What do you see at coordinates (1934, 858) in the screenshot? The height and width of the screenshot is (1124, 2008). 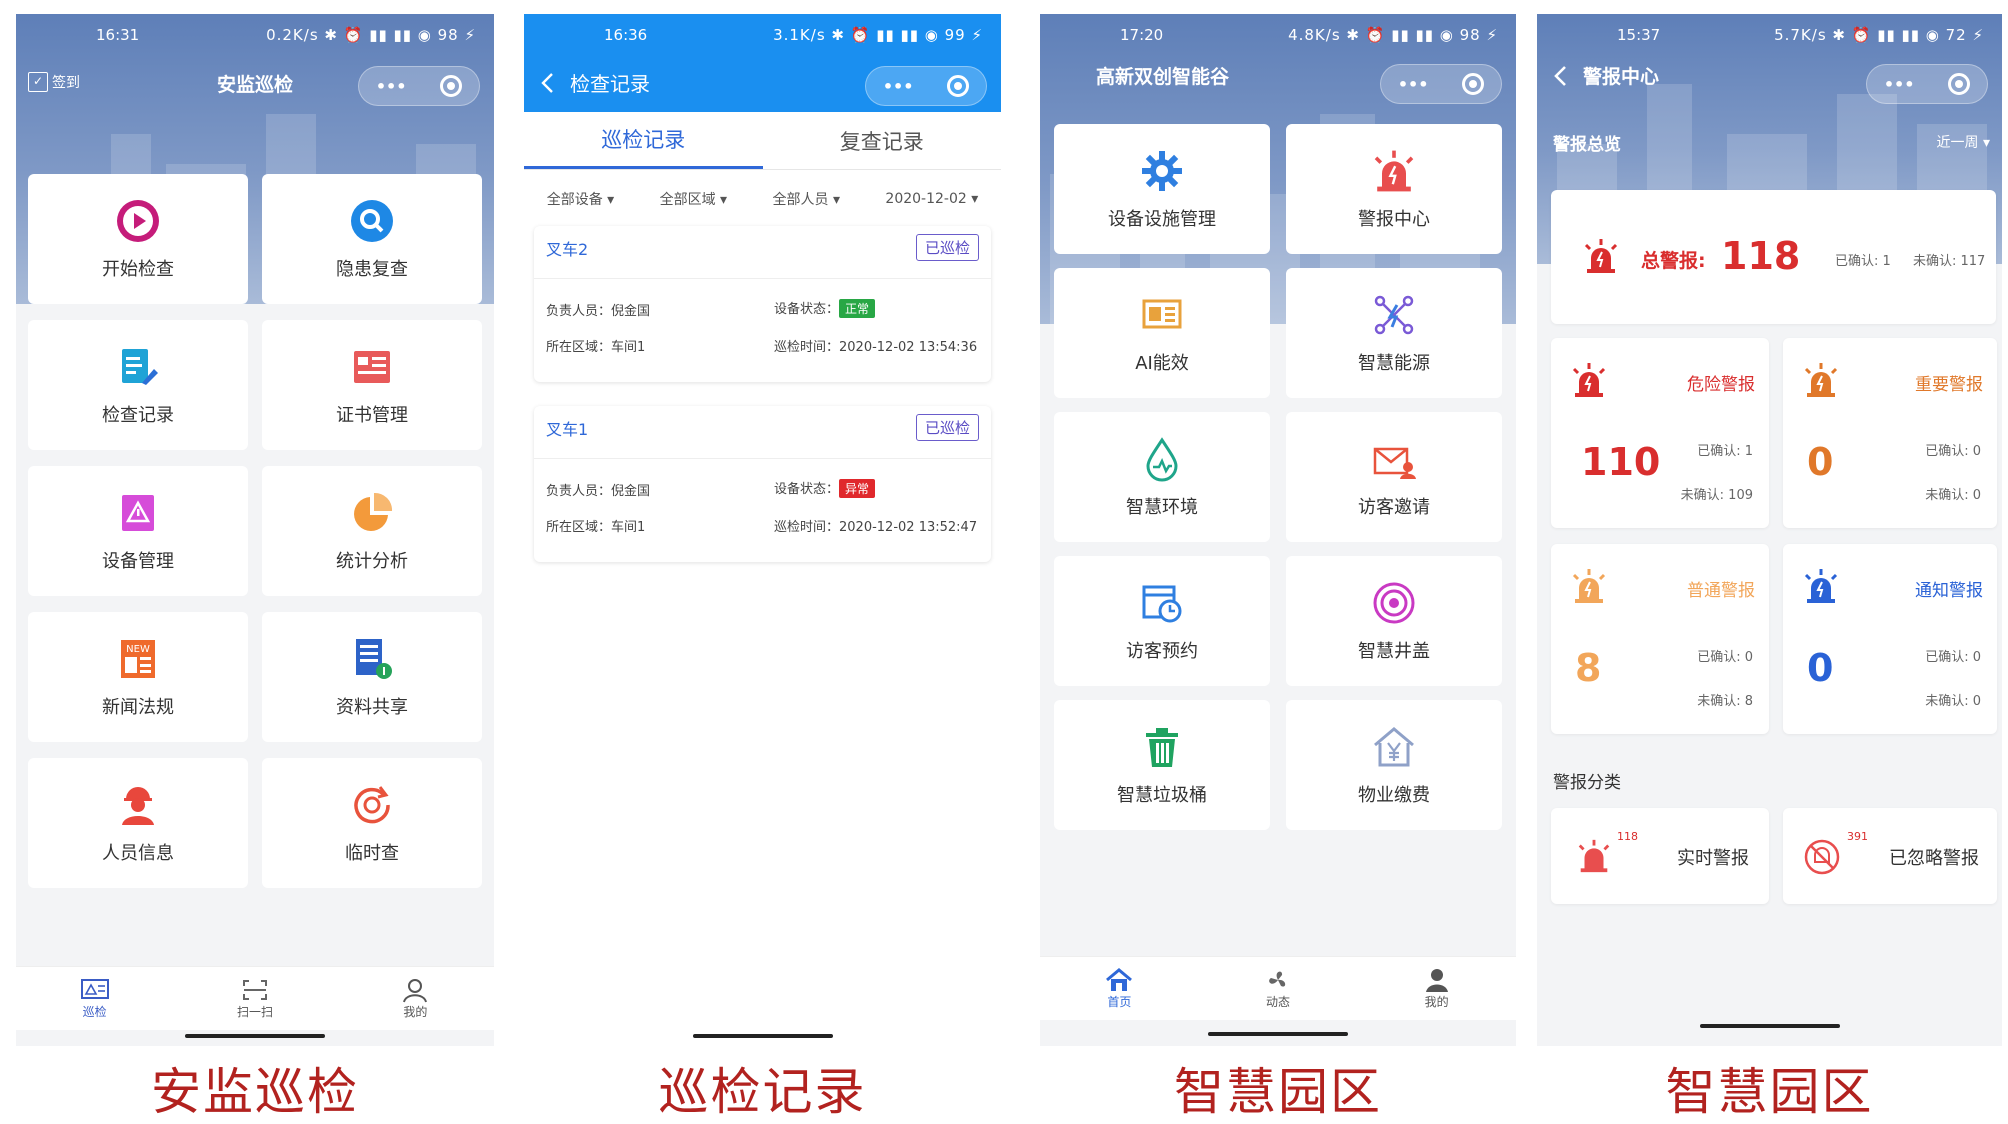 I see `category-ignored-label: 已忽略警报` at bounding box center [1934, 858].